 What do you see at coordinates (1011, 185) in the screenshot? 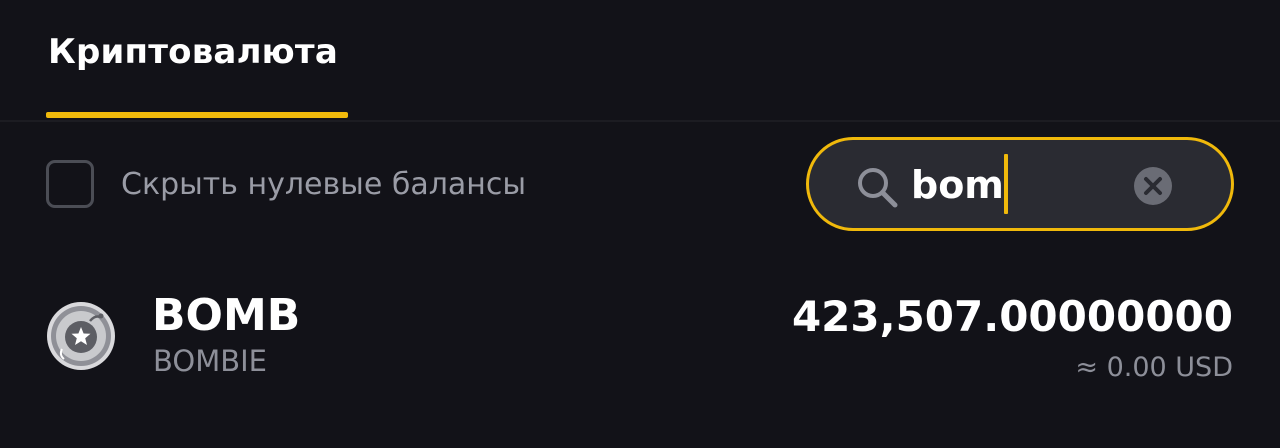
I see `search-input` at bounding box center [1011, 185].